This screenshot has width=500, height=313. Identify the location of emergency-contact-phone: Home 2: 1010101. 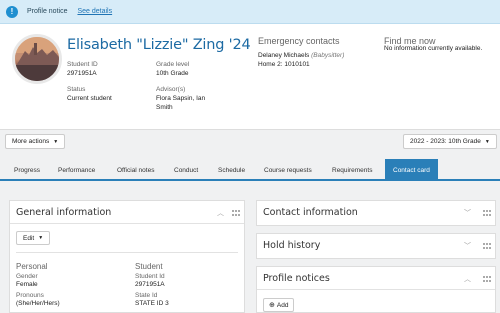
(284, 64).